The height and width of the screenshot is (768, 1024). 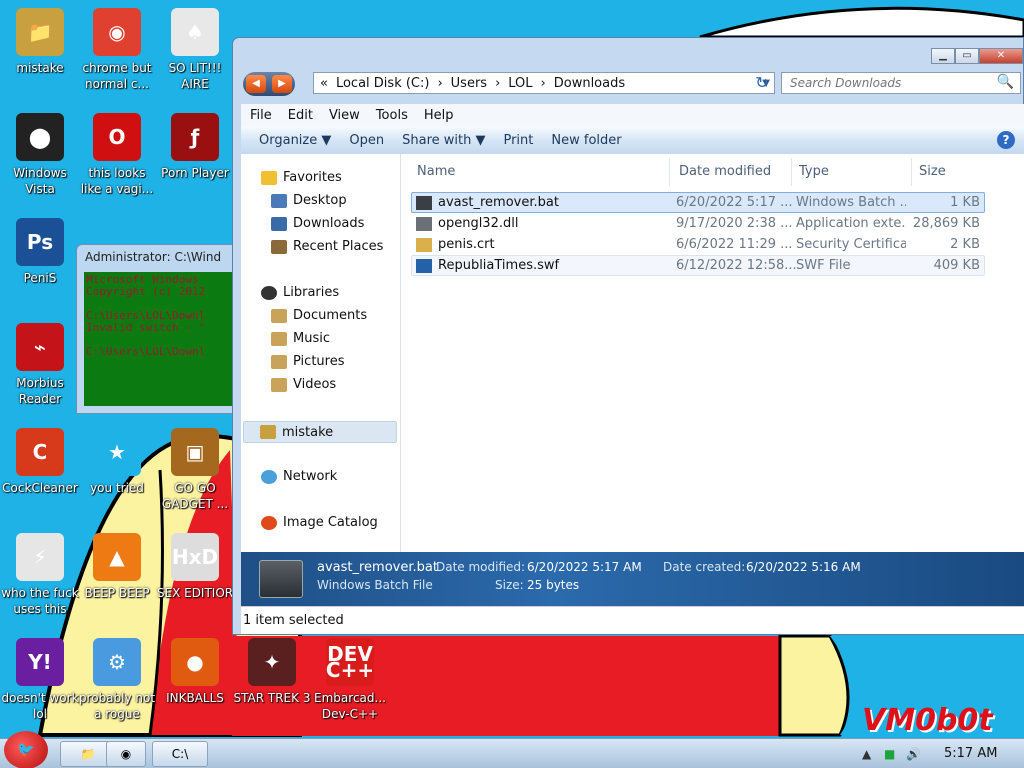 I want to click on desktop-icon-6: Ps PeniS, so click(x=40, y=252).